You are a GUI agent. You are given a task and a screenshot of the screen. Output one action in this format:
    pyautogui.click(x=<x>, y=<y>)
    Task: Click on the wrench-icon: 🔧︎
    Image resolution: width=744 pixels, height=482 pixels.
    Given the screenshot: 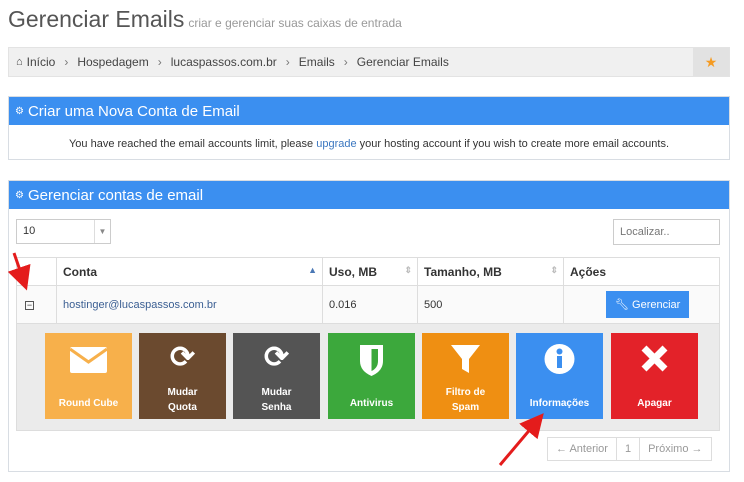 What is the action you would take?
    pyautogui.click(x=622, y=305)
    